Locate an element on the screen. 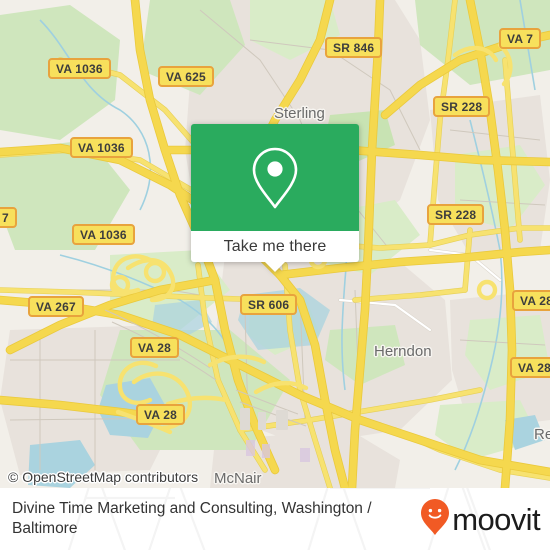  map-attribution: © OpenStreetMap contributors is located at coordinates (103, 477).